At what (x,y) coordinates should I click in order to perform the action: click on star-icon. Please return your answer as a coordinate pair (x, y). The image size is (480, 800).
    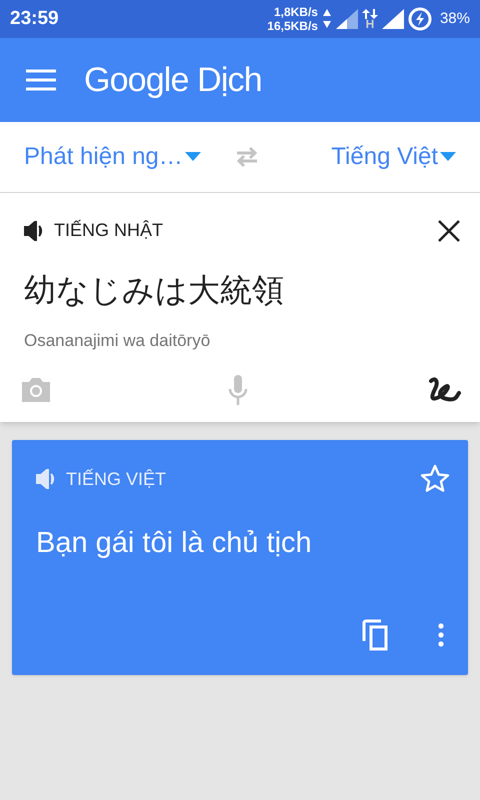
    Looking at the image, I should click on (435, 479).